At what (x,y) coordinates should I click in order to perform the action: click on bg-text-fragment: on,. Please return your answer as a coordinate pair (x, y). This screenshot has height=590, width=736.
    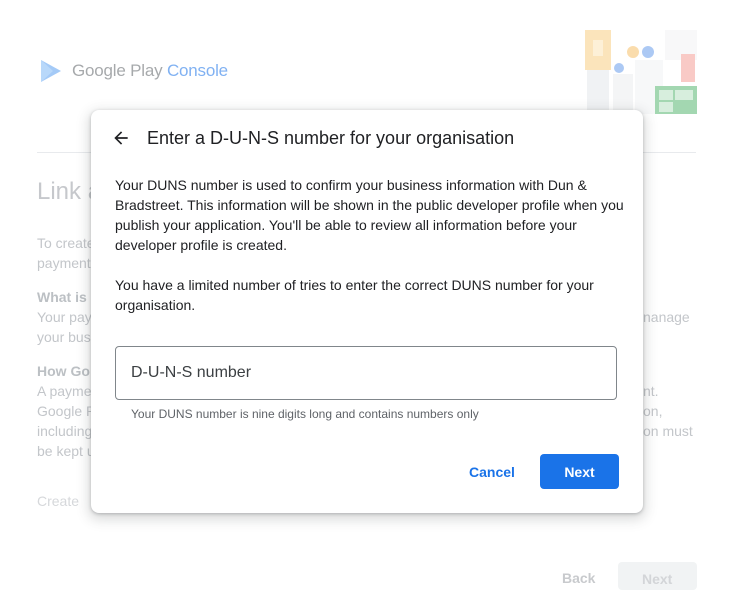
    Looking at the image, I should click on (653, 411).